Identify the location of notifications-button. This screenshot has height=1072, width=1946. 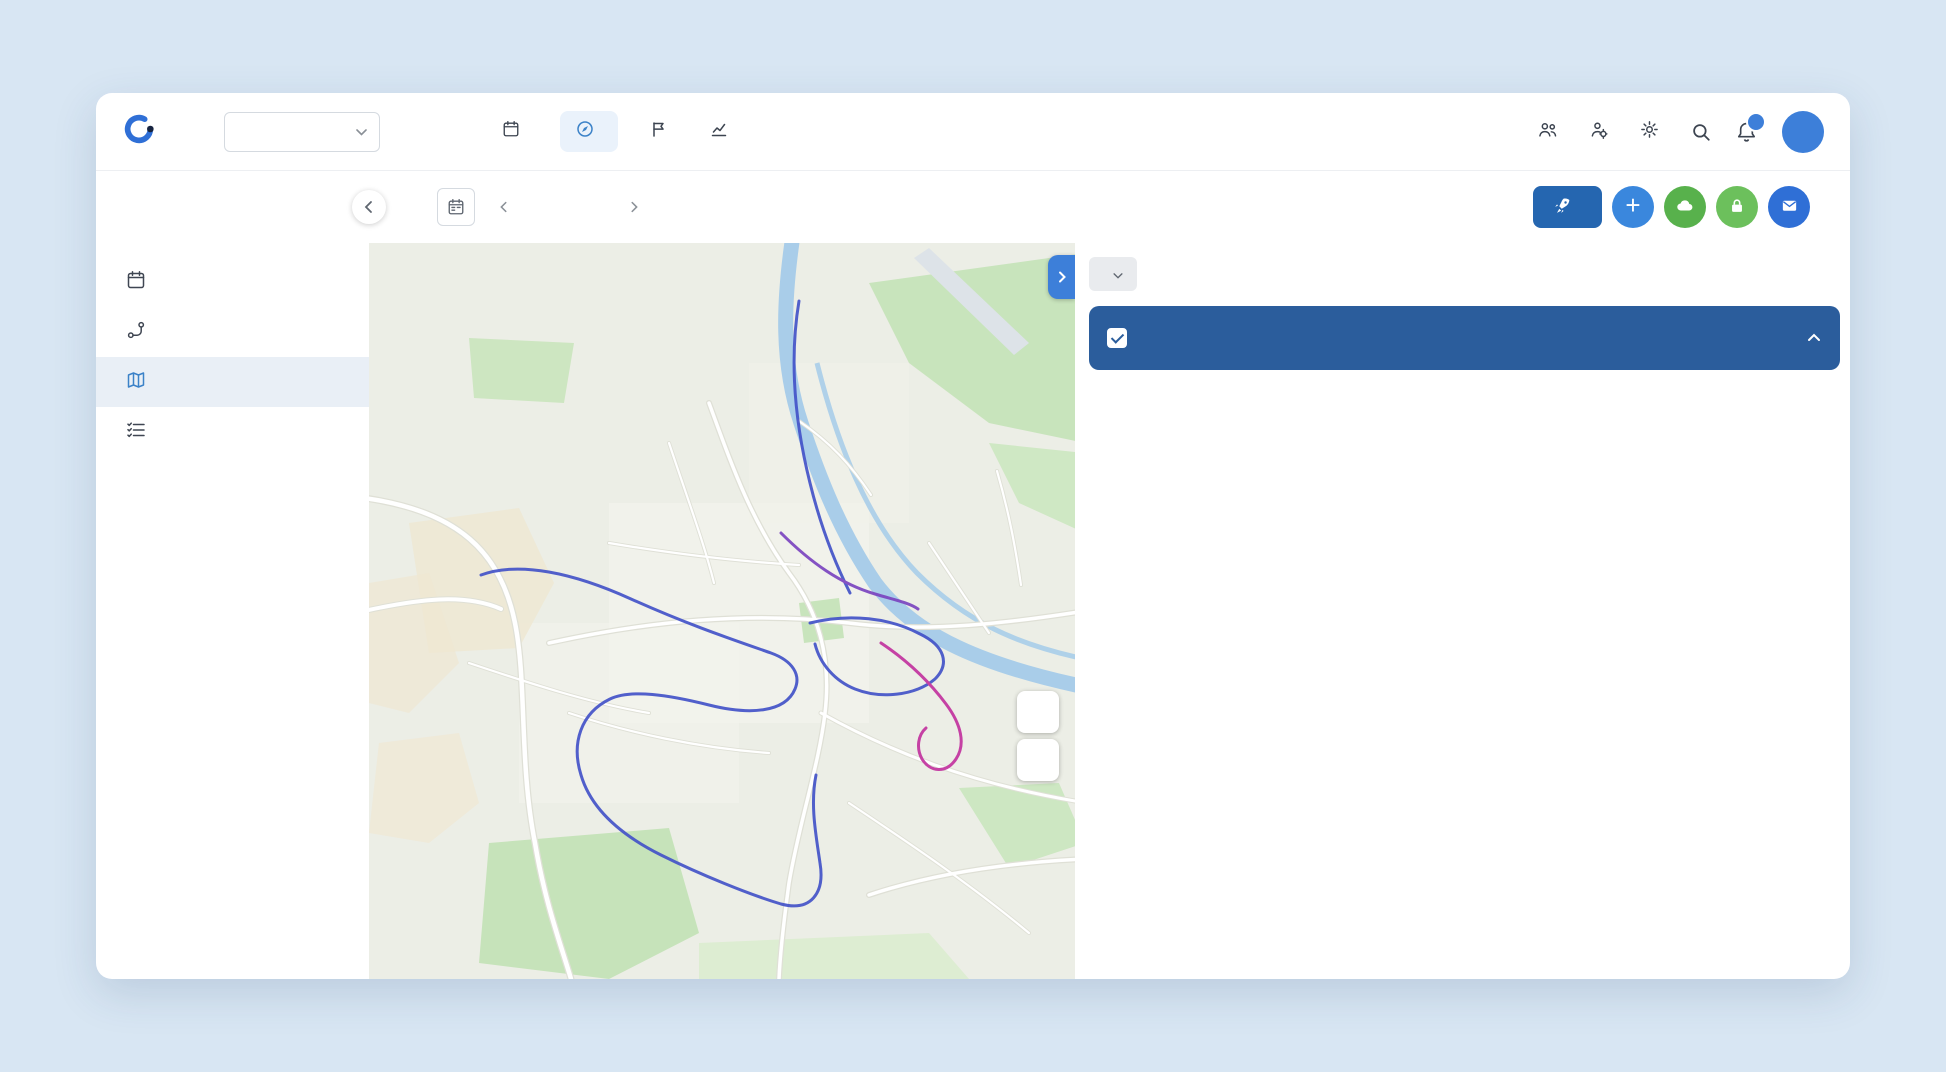
(1751, 127).